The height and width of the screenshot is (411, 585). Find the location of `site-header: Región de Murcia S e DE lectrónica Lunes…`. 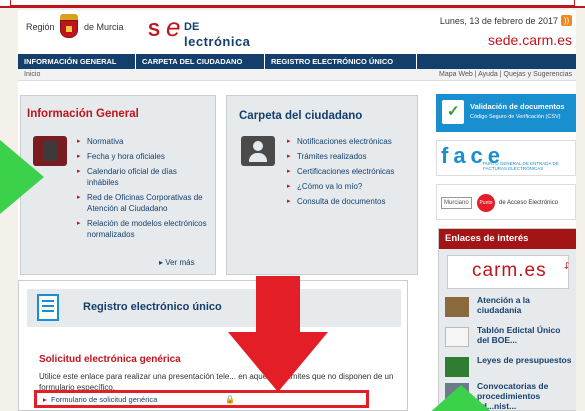

site-header: Región de Murcia S e DE lectrónica Lunes… is located at coordinates (297, 35).